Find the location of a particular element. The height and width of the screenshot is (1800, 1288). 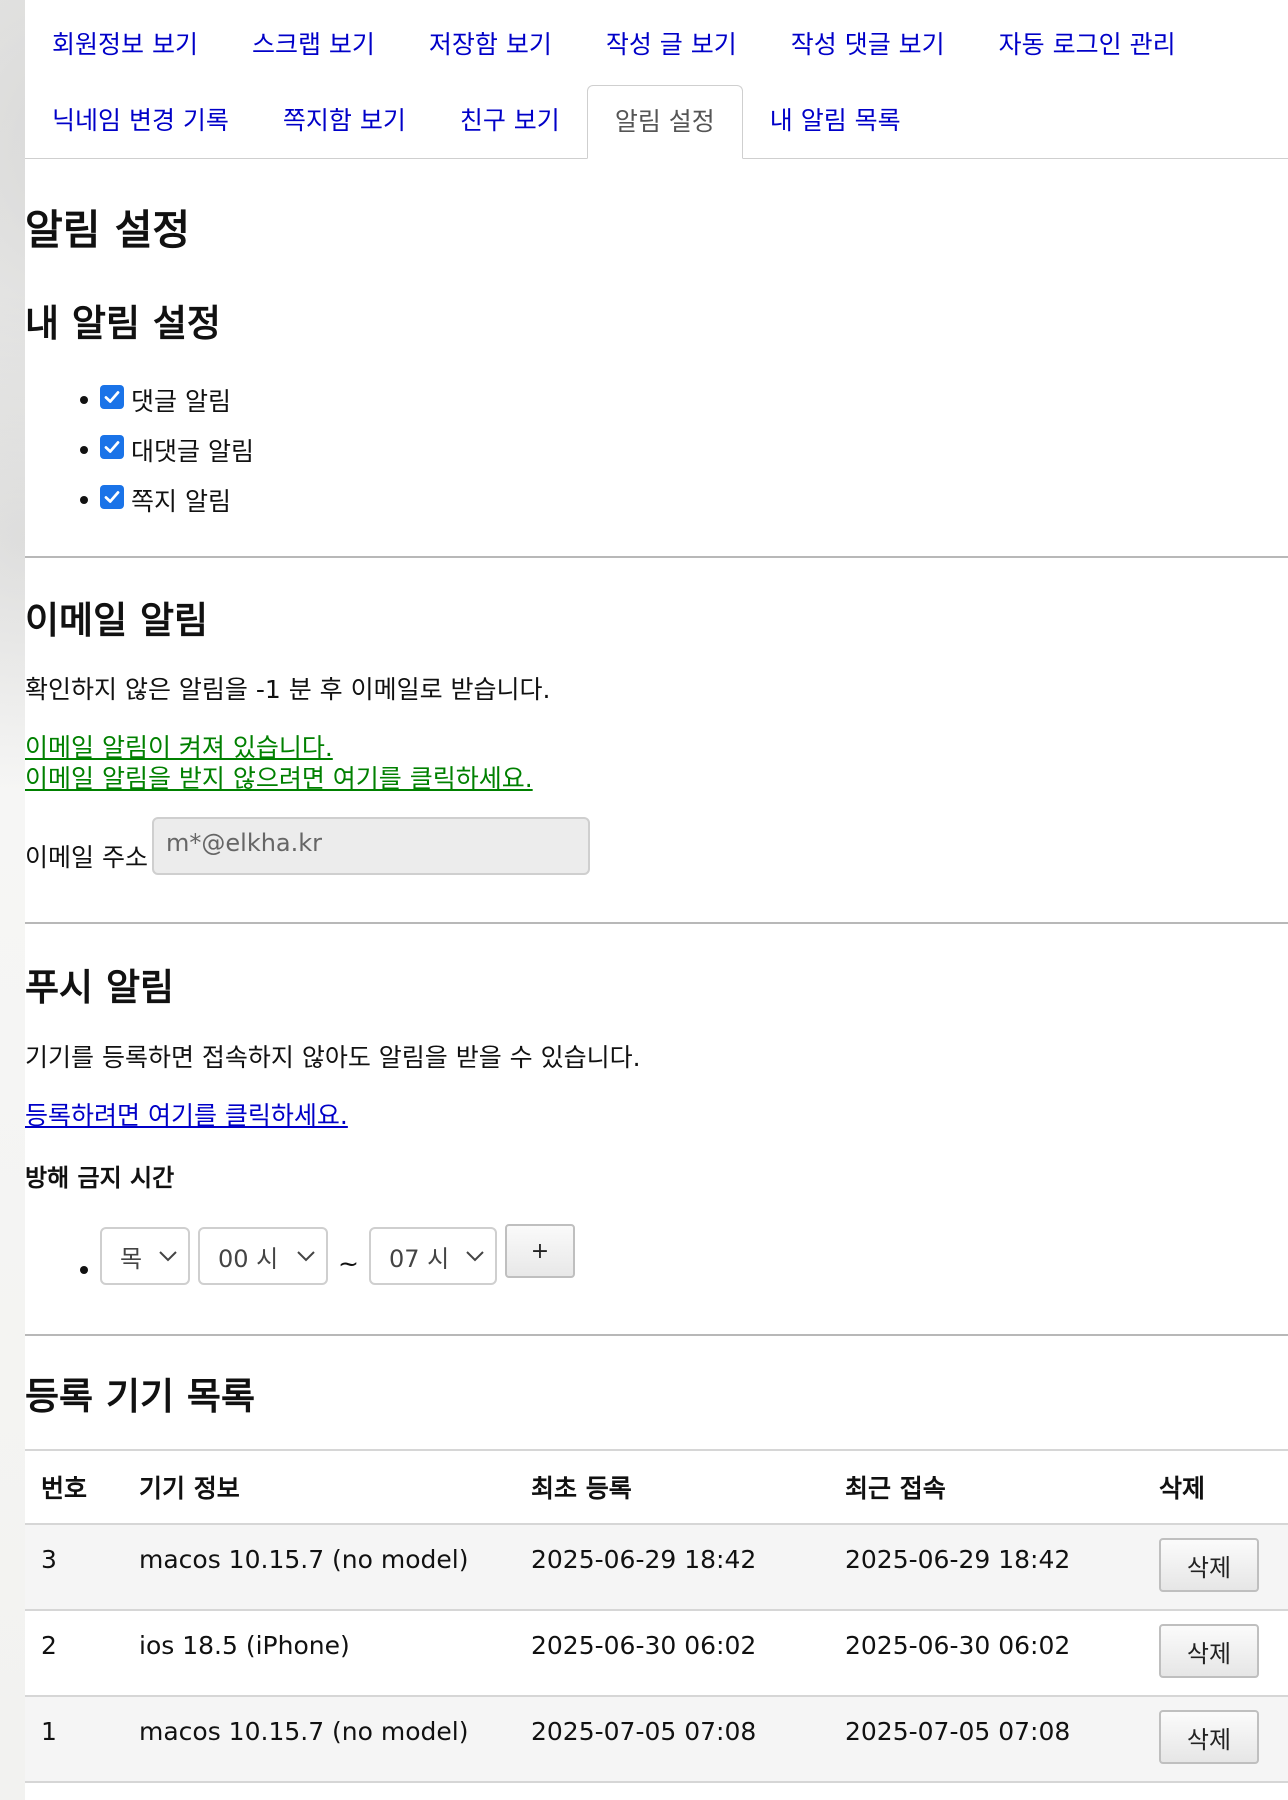

tab-my-posts: 작성 글 보기 is located at coordinates (671, 45).